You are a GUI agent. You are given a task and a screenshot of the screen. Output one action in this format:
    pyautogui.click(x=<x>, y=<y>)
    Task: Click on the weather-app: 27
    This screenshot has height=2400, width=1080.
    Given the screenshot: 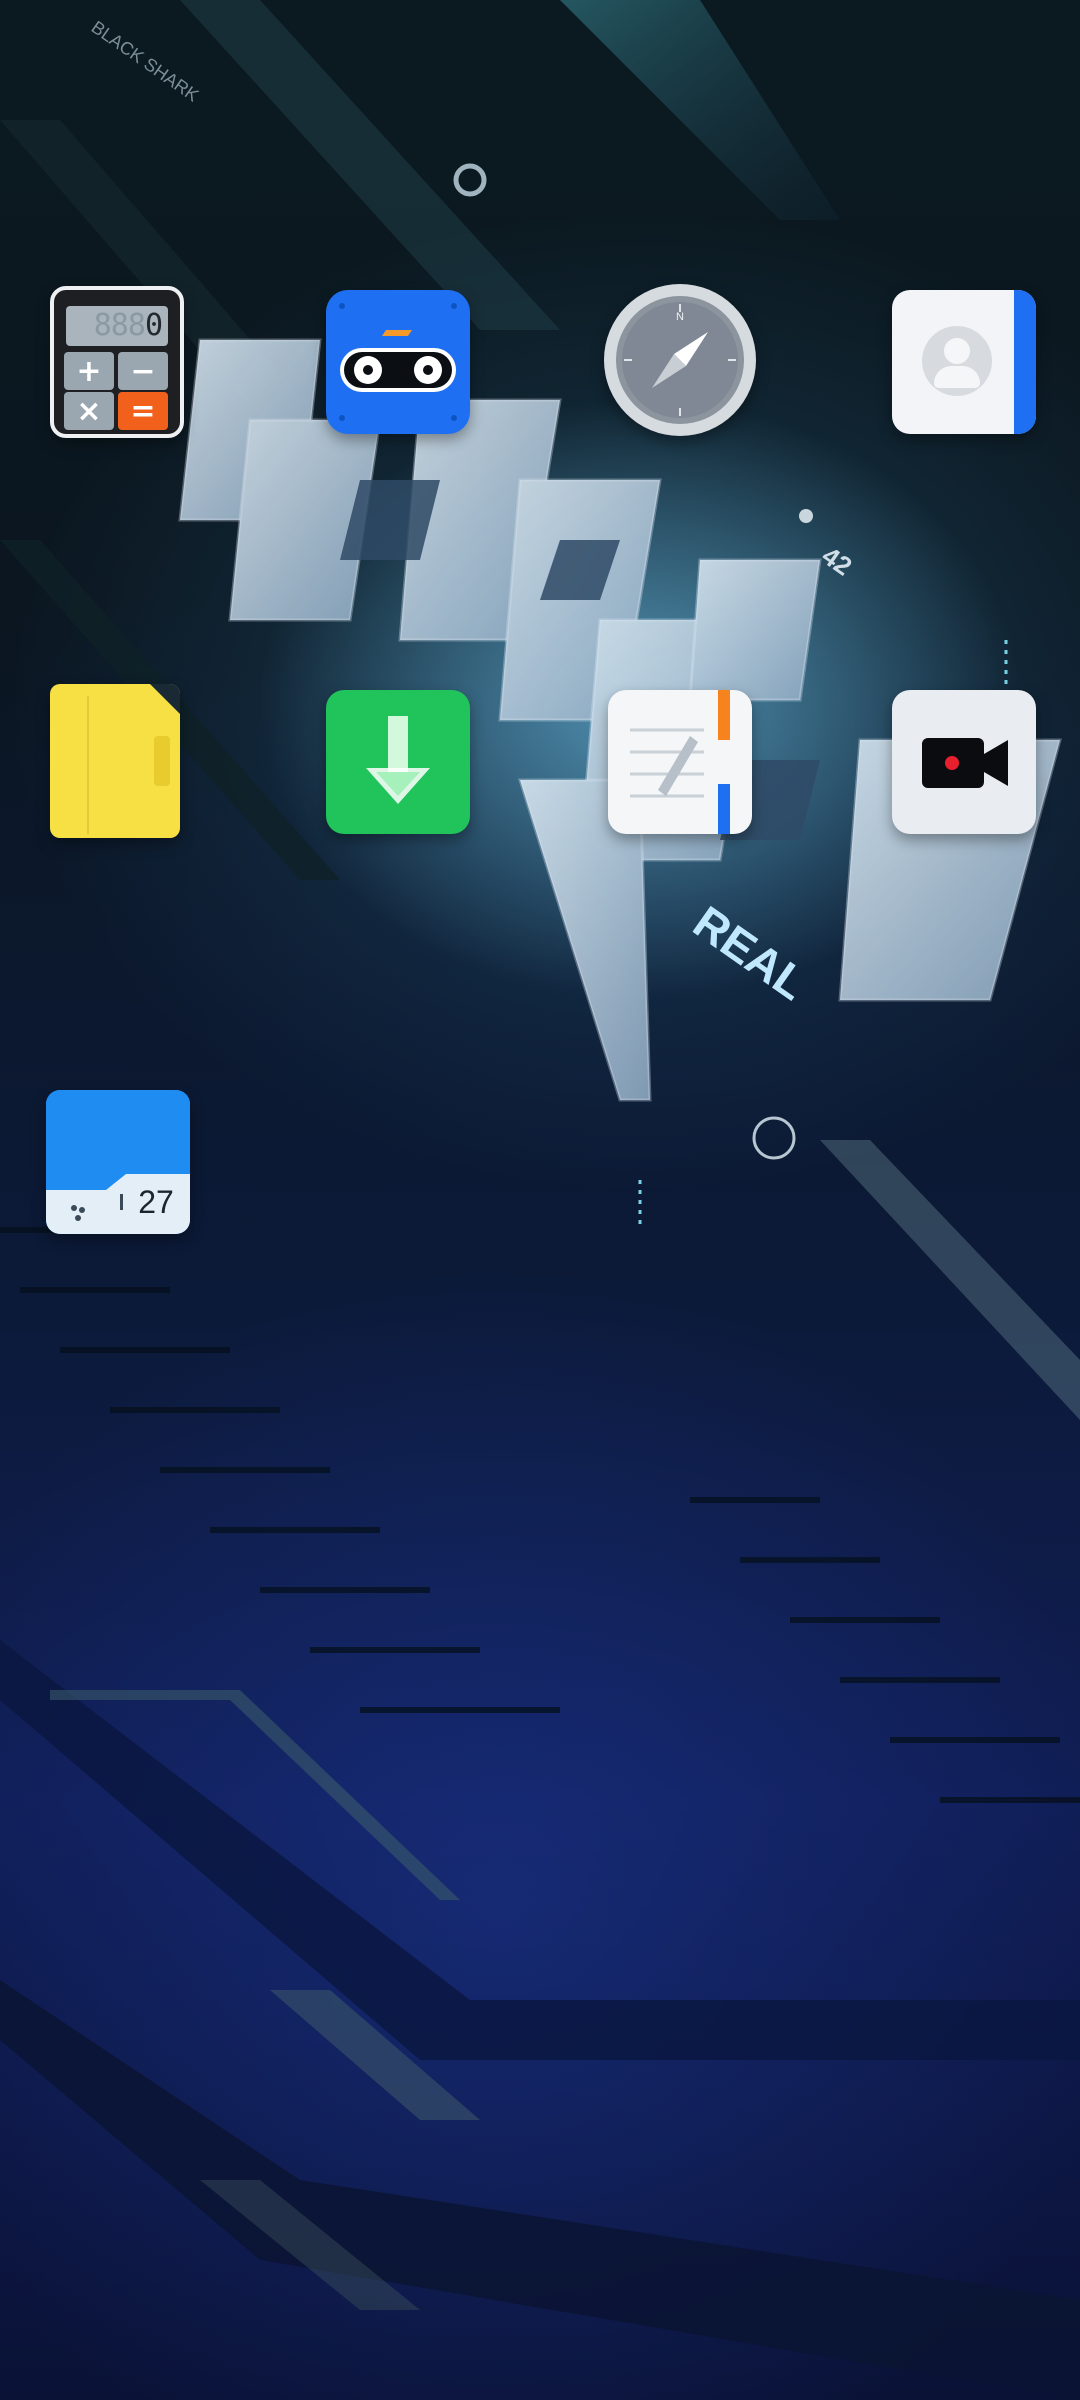 What is the action you would take?
    pyautogui.click(x=118, y=1162)
    